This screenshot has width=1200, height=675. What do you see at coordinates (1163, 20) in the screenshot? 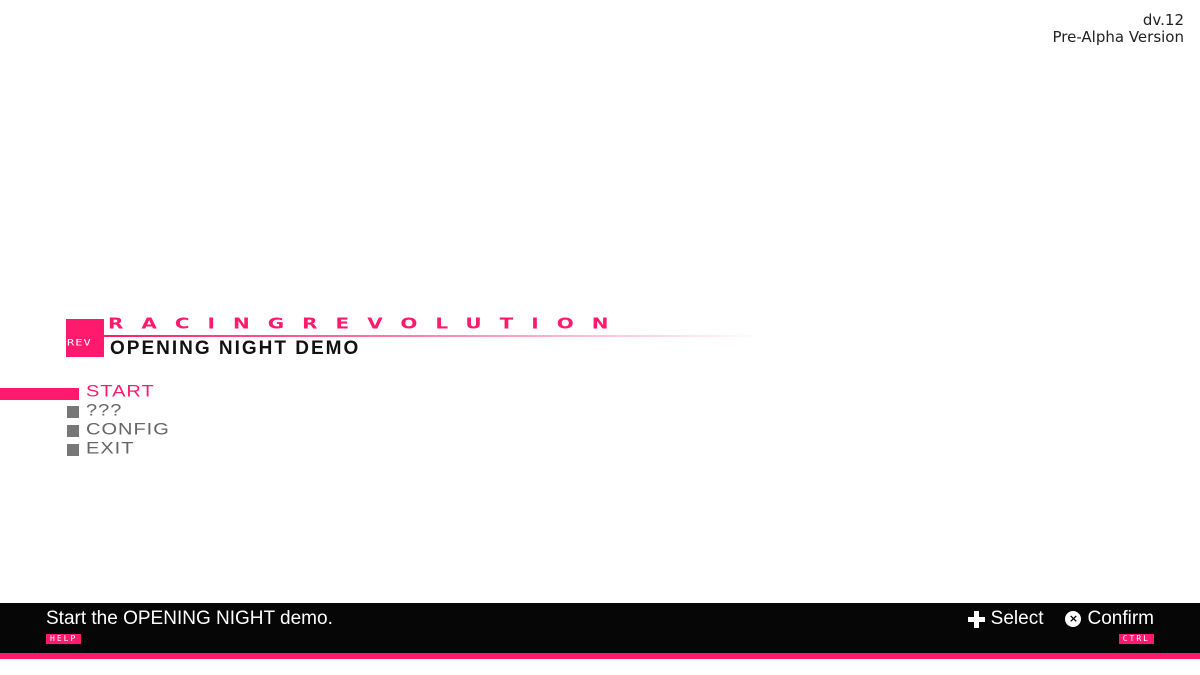
I see `build-number: dv.12` at bounding box center [1163, 20].